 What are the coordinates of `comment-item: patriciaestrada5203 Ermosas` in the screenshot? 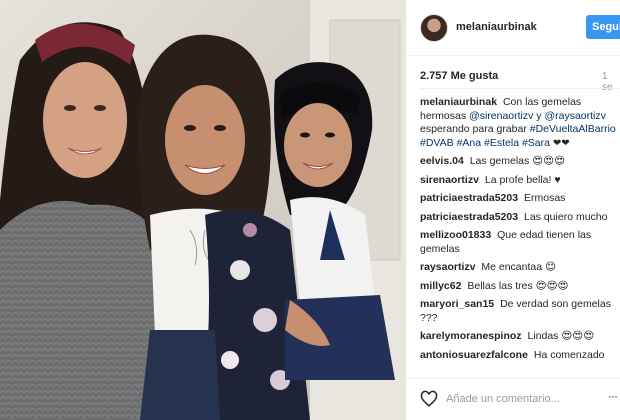 It's located at (518, 199).